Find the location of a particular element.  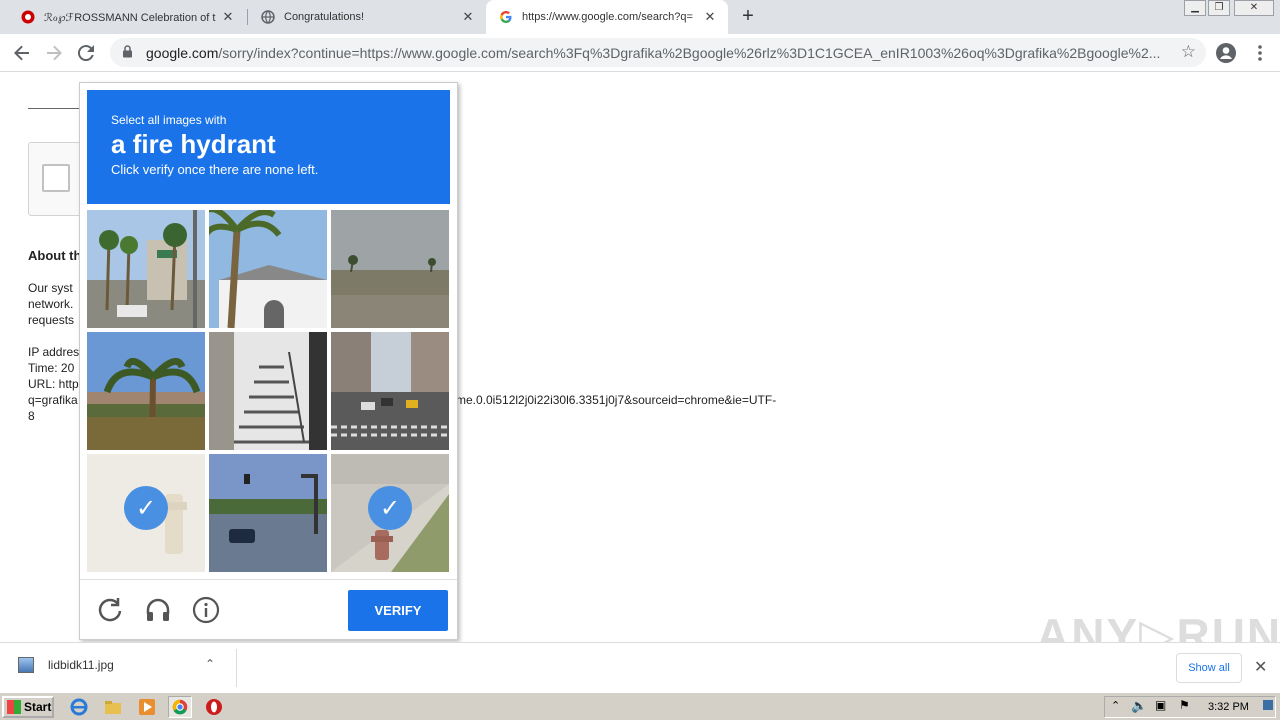

captcha-tile-7: ✓ is located at coordinates (146, 513).